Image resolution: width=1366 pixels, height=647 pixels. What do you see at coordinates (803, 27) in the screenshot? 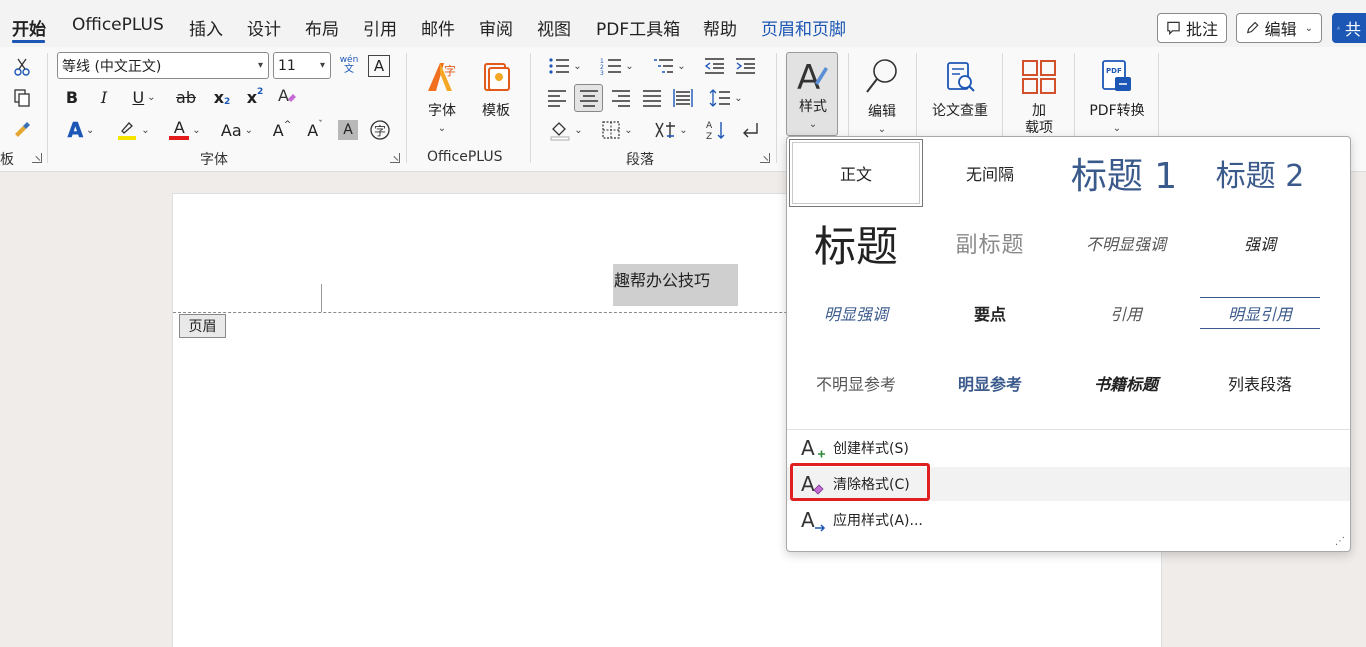
I see `tab-header-footer: 页眉和页脚` at bounding box center [803, 27].